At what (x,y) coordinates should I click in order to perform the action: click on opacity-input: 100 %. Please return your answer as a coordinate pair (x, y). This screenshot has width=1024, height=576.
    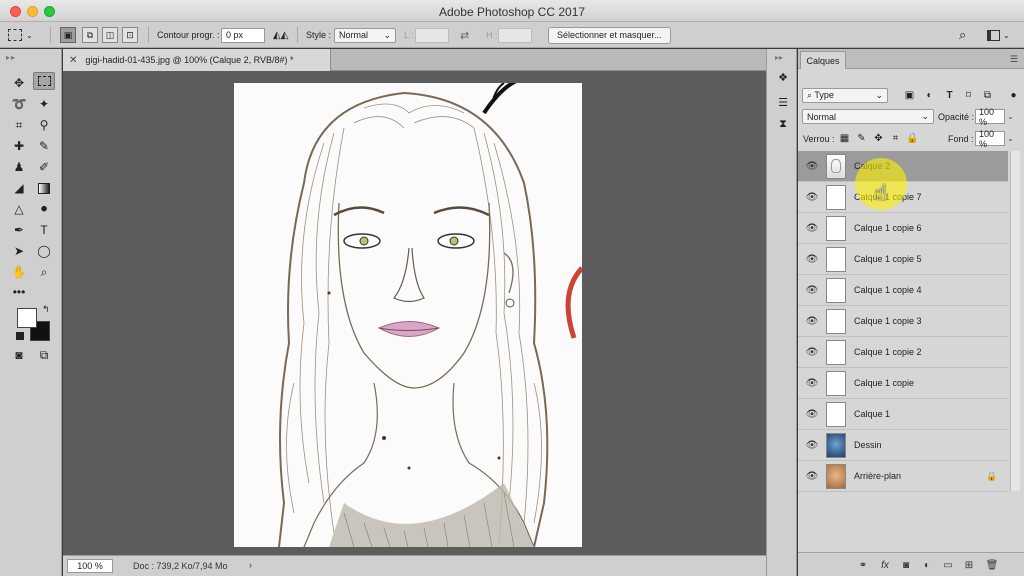
    Looking at the image, I should click on (990, 117).